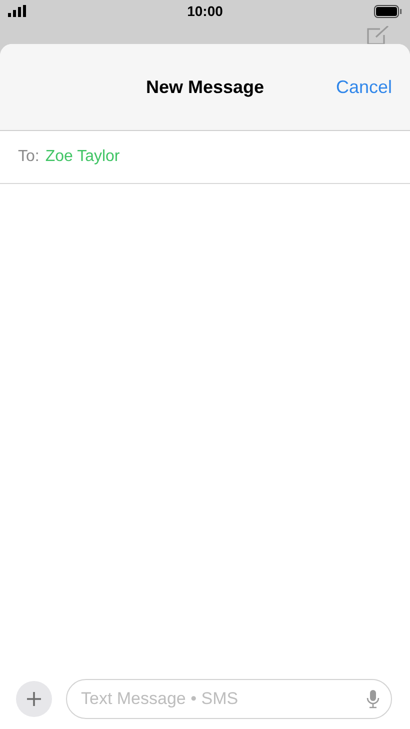  Describe the element at coordinates (364, 87) in the screenshot. I see `cancel-button: Cancel` at that location.